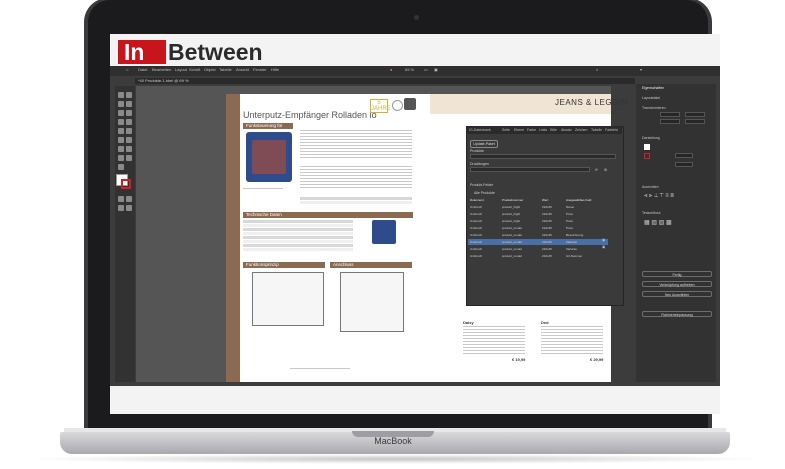  Describe the element at coordinates (121, 158) in the screenshot. I see `eyedropper-tool-icon` at that location.